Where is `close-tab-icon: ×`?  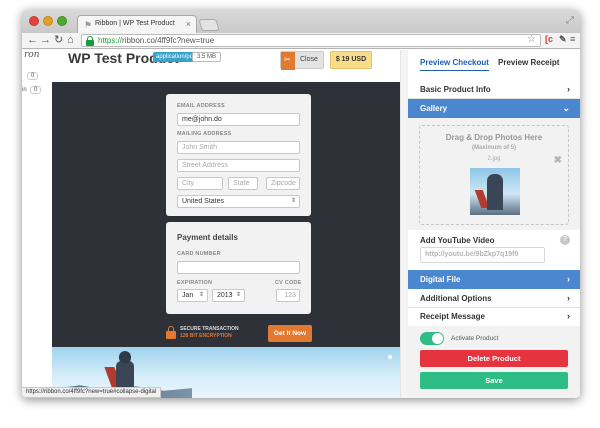
close-tab-icon: × is located at coordinates (188, 24).